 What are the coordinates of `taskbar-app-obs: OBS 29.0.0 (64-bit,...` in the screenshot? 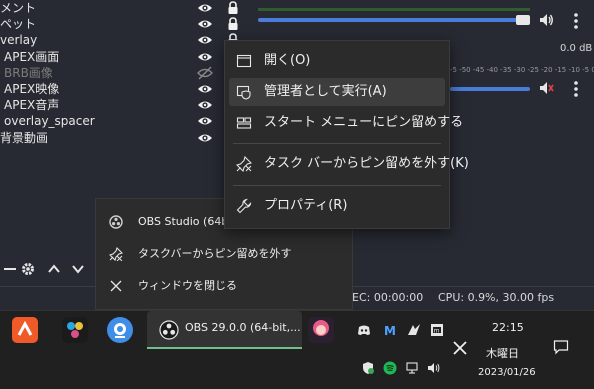 It's located at (224, 330).